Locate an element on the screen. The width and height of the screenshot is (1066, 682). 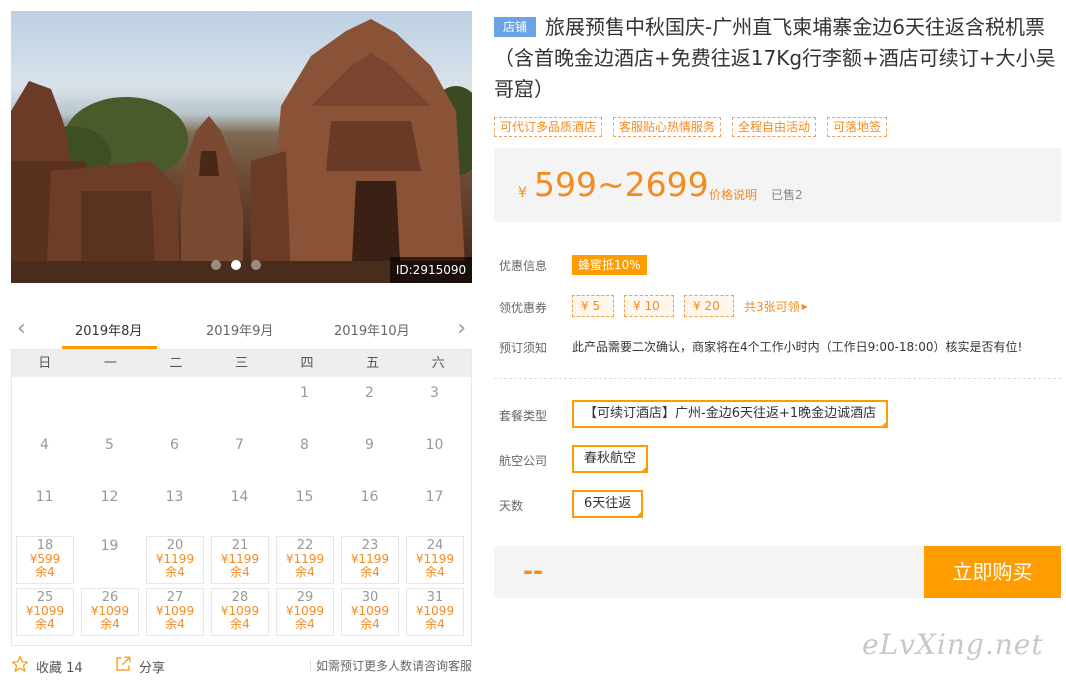
photo-id-tag: ID:2915090 is located at coordinates (431, 270).